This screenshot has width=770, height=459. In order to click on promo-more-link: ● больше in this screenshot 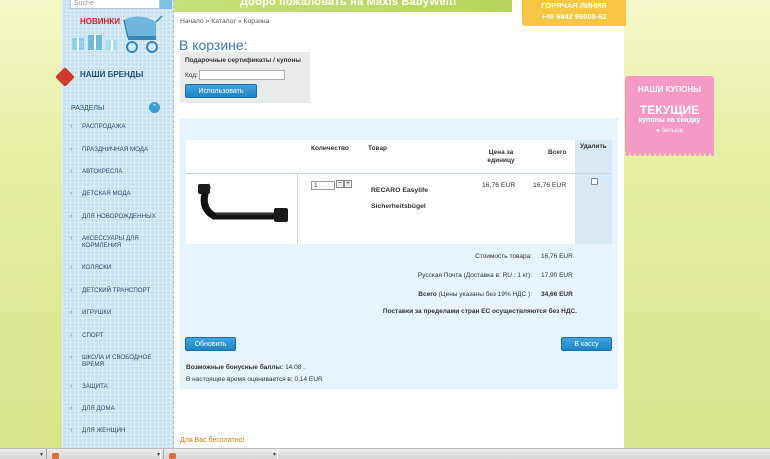, I will do `click(669, 131)`.